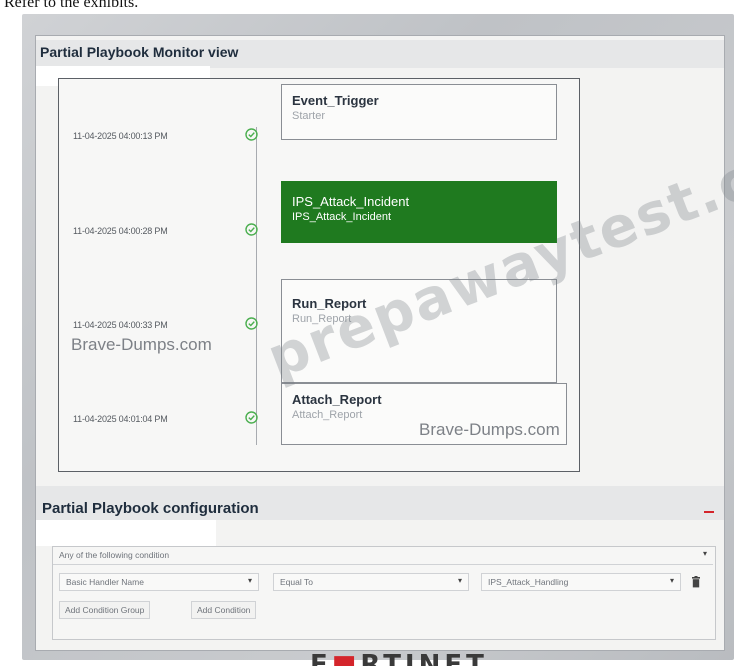  Describe the element at coordinates (120, 419) in the screenshot. I see `step-timestamp: 11-04-2025 04:01:04 PM` at that location.